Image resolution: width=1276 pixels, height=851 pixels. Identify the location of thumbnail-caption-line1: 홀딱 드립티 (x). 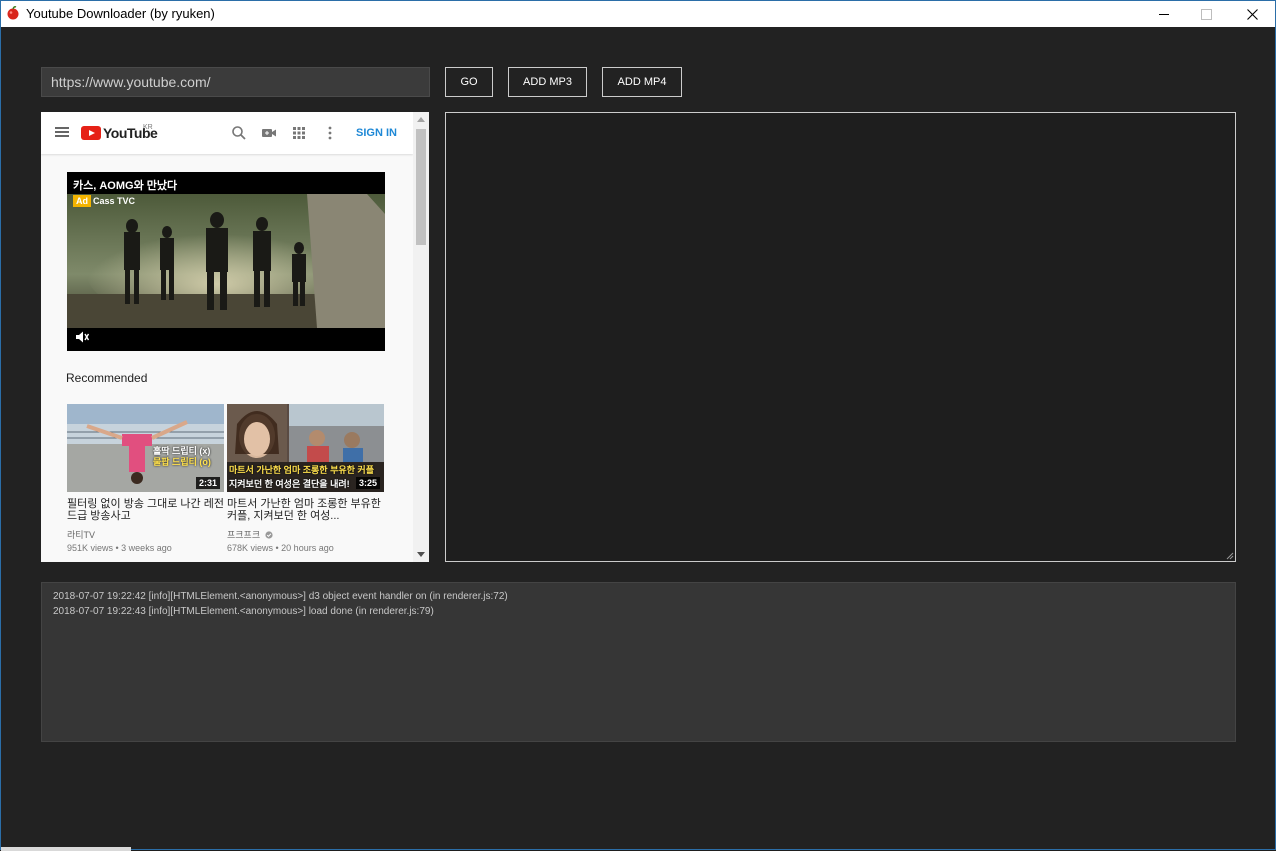
(182, 451).